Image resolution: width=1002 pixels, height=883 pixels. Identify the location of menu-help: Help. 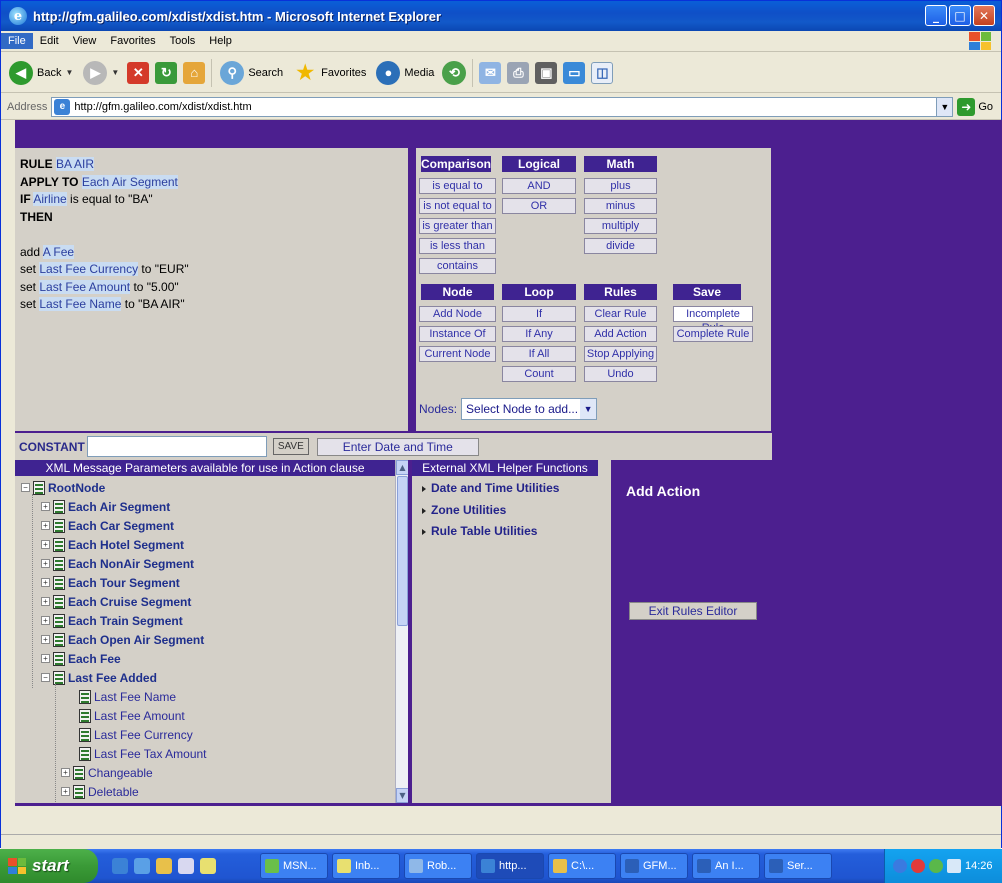
(220, 41).